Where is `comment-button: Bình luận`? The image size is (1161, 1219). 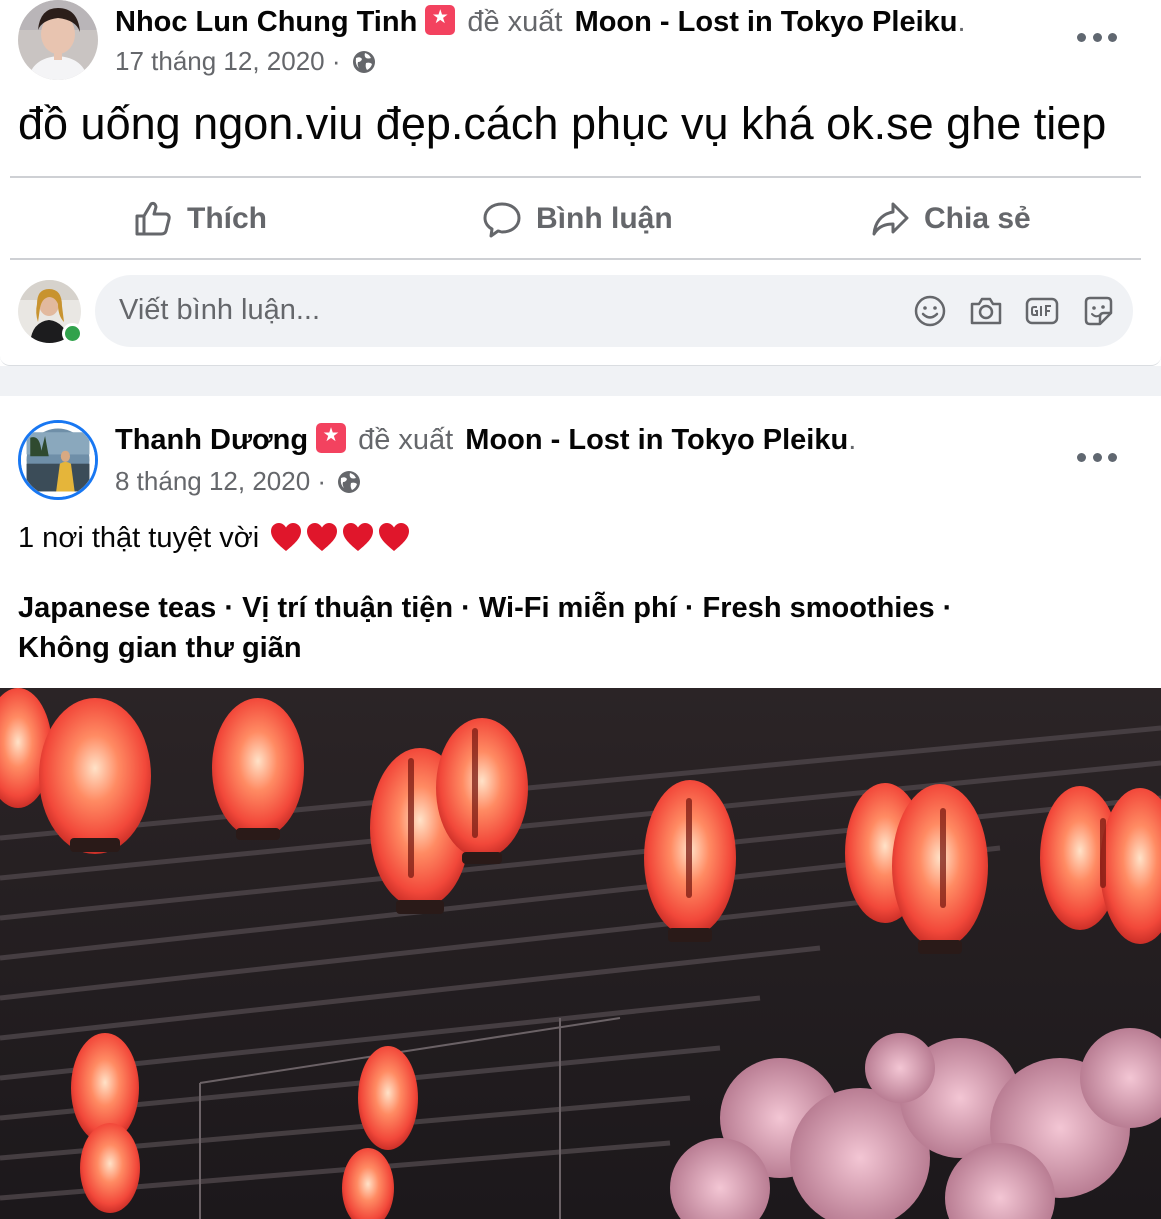
comment-button: Bình luận is located at coordinates (577, 219).